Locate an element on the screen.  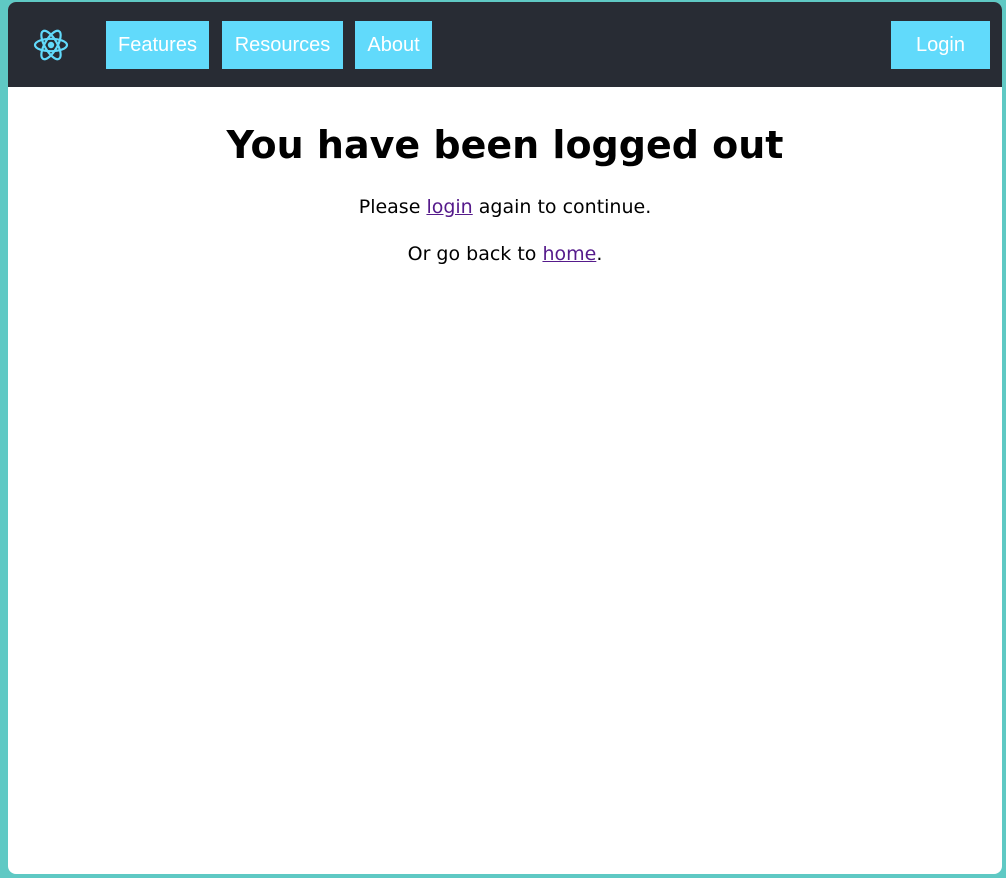
nav-resources-button: Resources is located at coordinates (282, 45).